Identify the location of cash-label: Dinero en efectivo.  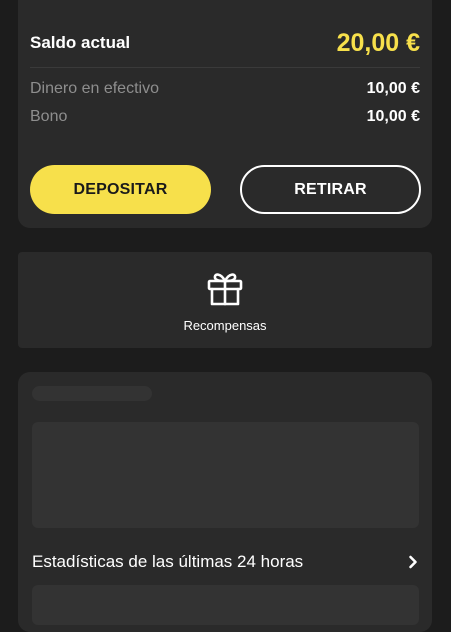
(94, 88).